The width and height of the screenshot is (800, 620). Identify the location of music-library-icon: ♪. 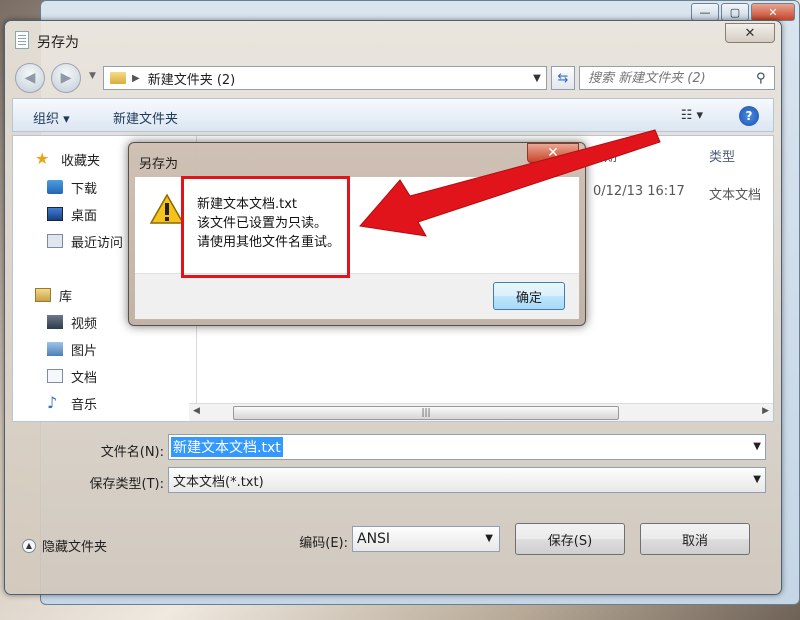
(52, 402).